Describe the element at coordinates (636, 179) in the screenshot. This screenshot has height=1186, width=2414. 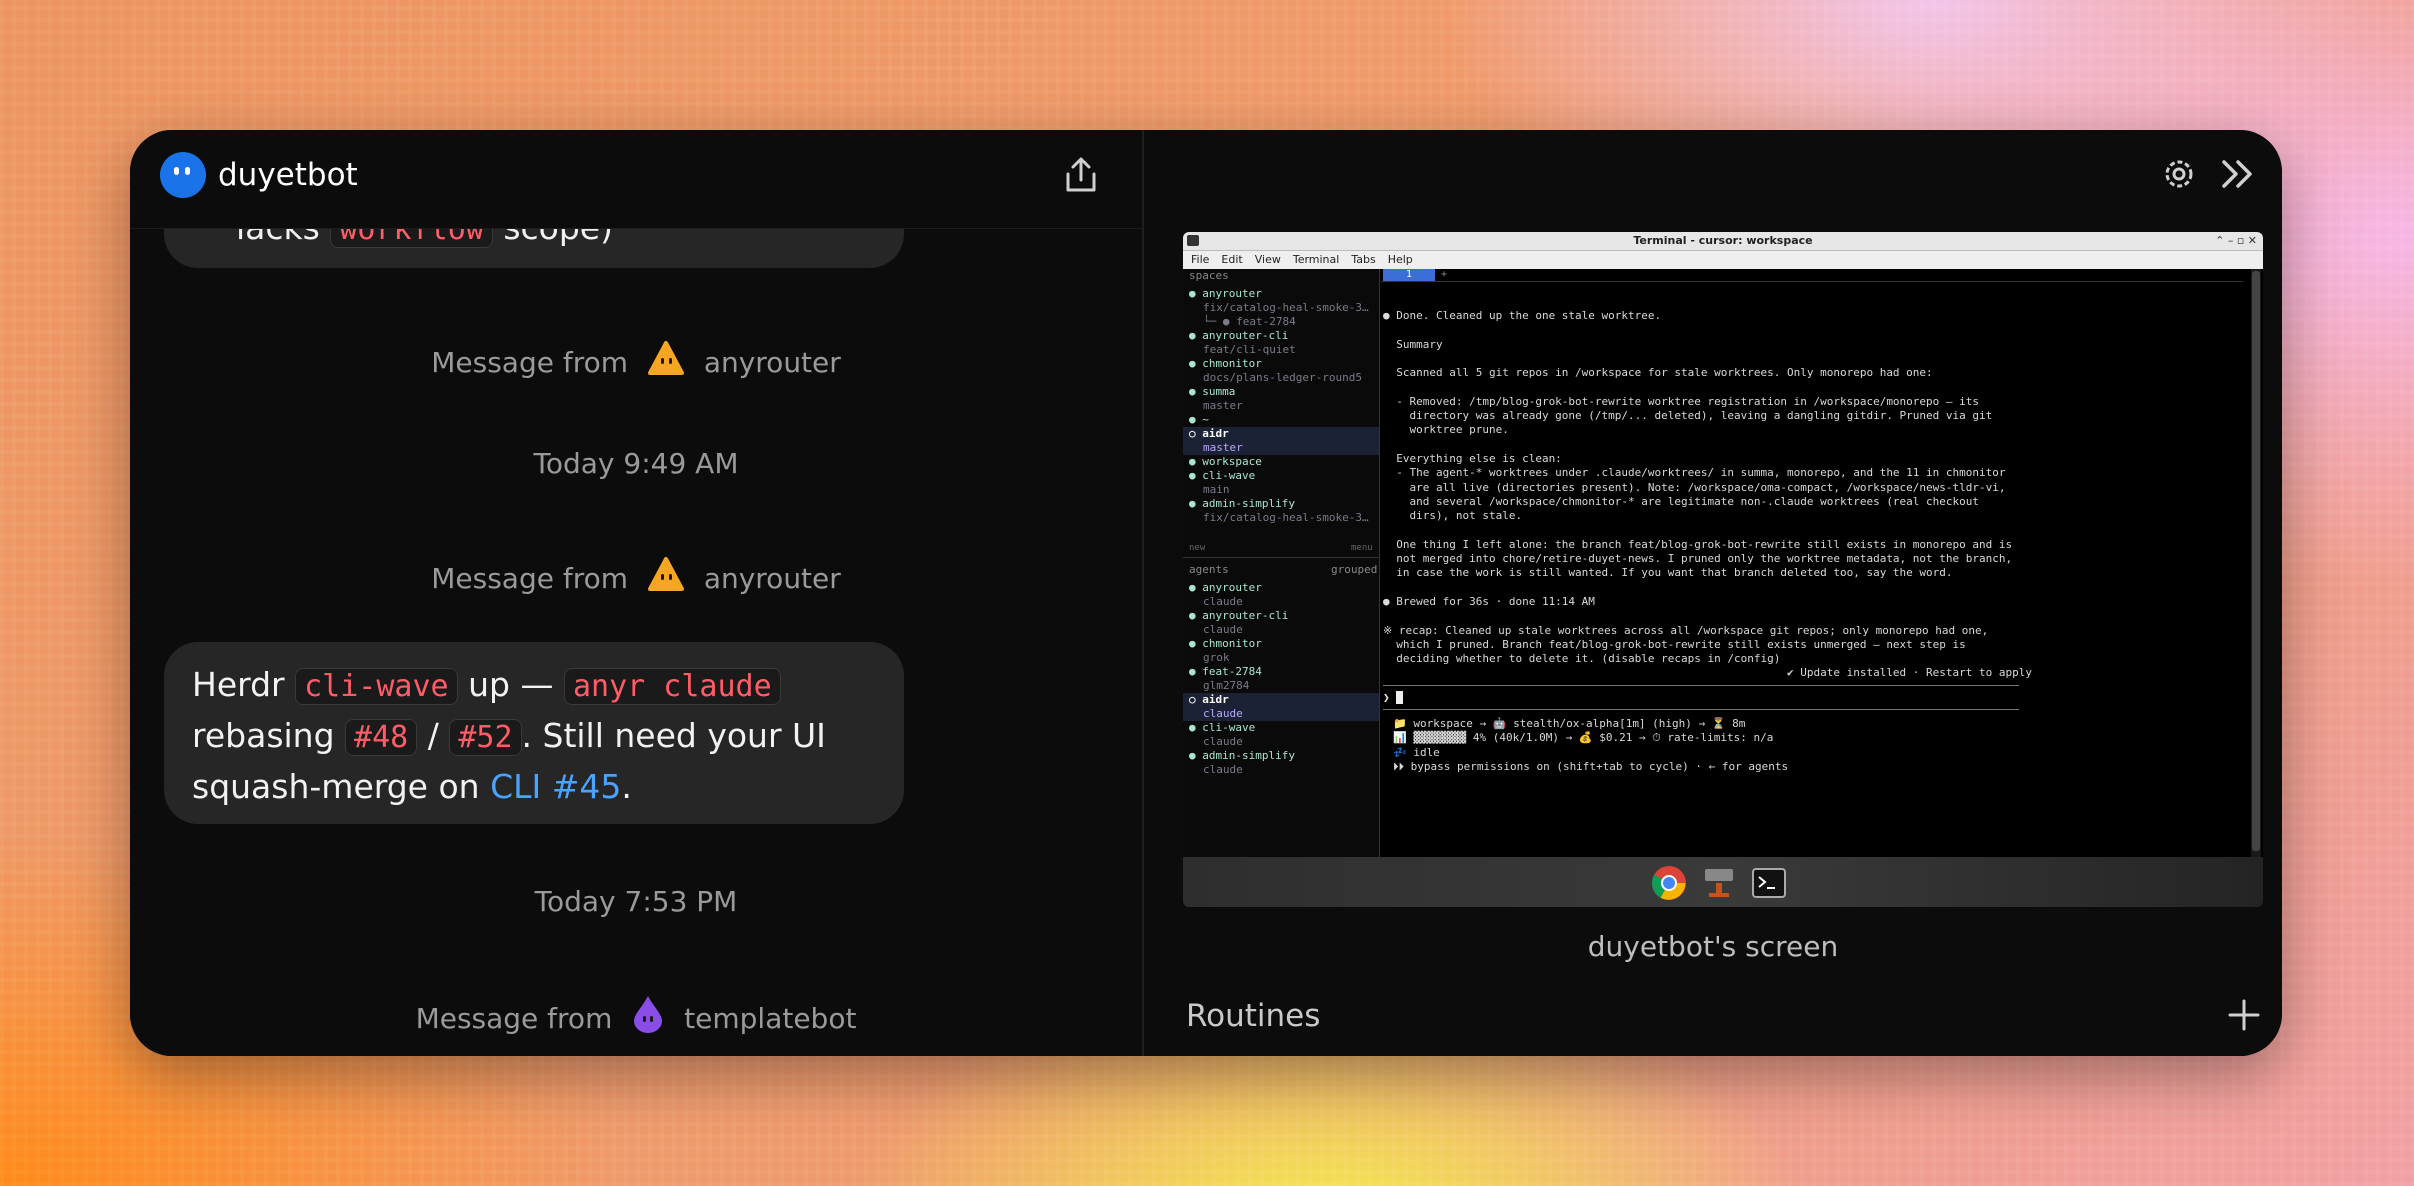
I see `chat-header: duyetbot` at that location.